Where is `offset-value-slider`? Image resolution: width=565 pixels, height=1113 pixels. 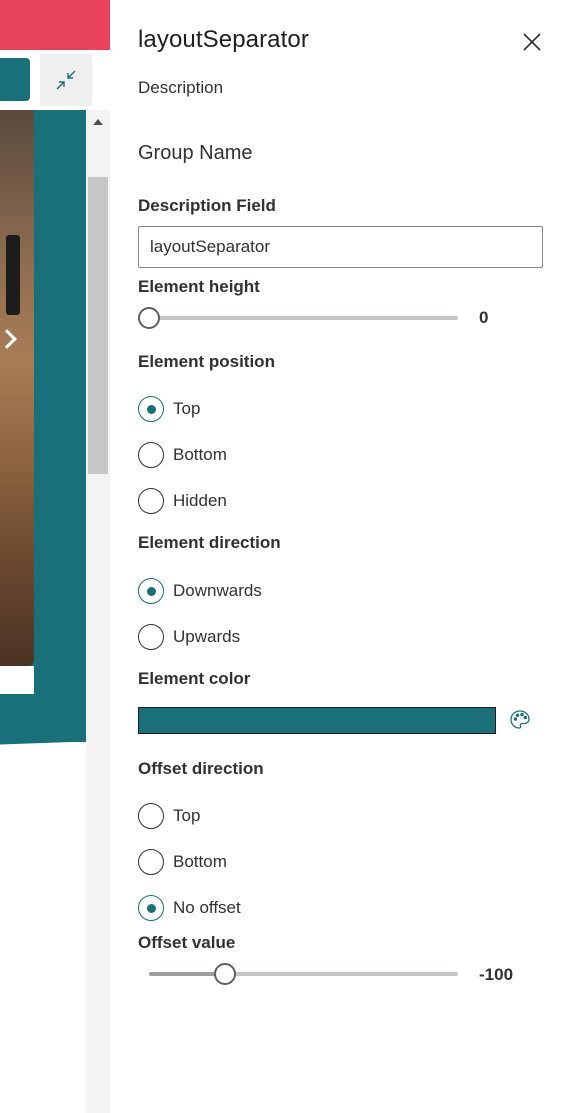 offset-value-slider is located at coordinates (298, 974).